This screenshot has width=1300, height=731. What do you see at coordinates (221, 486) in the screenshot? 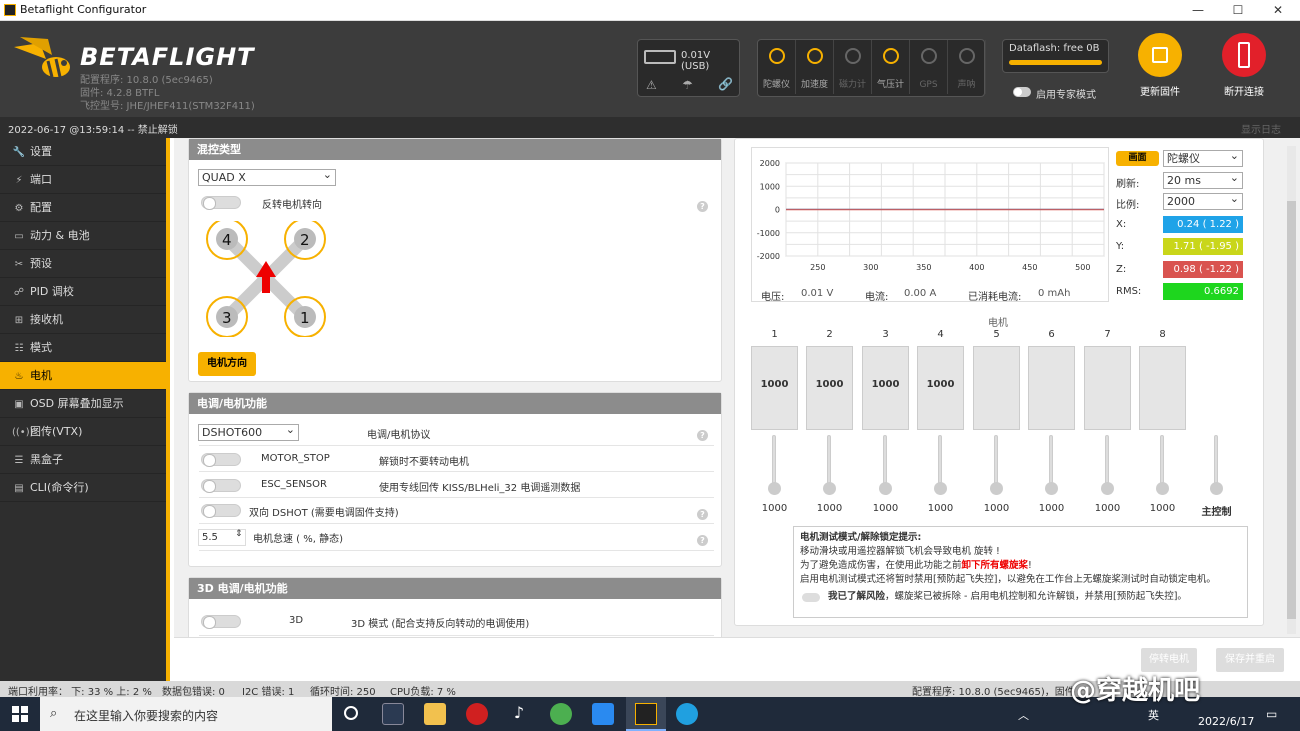
I see `esc-sensor-toggle` at bounding box center [221, 486].